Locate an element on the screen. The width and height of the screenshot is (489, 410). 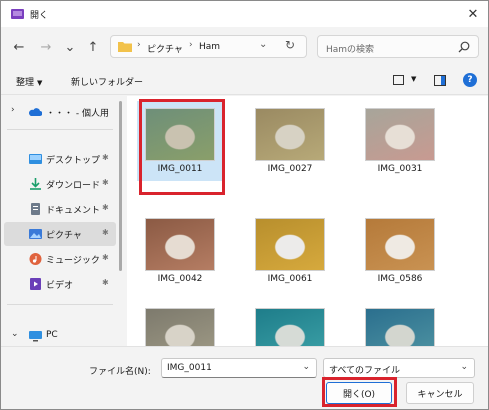
sidebar-item-label: ビデオ is located at coordinates (60, 286).